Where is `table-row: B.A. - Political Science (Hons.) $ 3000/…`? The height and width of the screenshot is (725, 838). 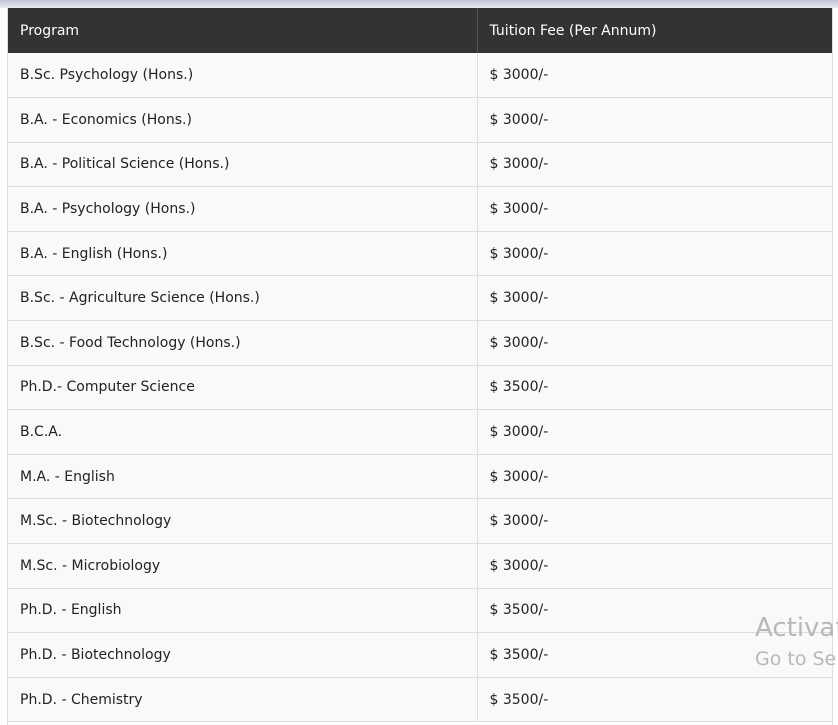
table-row: B.A. - Political Science (Hons.) $ 3000/… is located at coordinates (420, 165).